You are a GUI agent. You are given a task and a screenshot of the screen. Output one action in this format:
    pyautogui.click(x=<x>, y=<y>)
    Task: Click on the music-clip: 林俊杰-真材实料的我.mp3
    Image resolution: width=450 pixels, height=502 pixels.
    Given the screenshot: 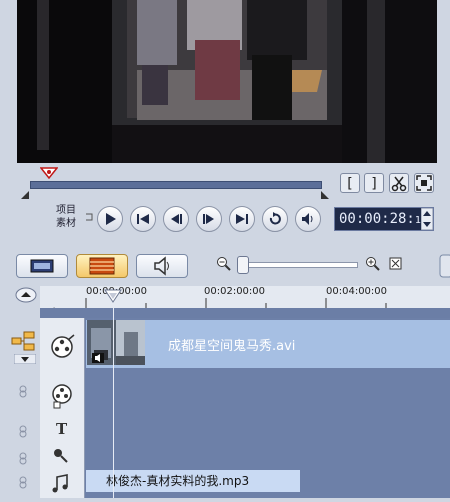 What is the action you would take?
    pyautogui.click(x=193, y=481)
    